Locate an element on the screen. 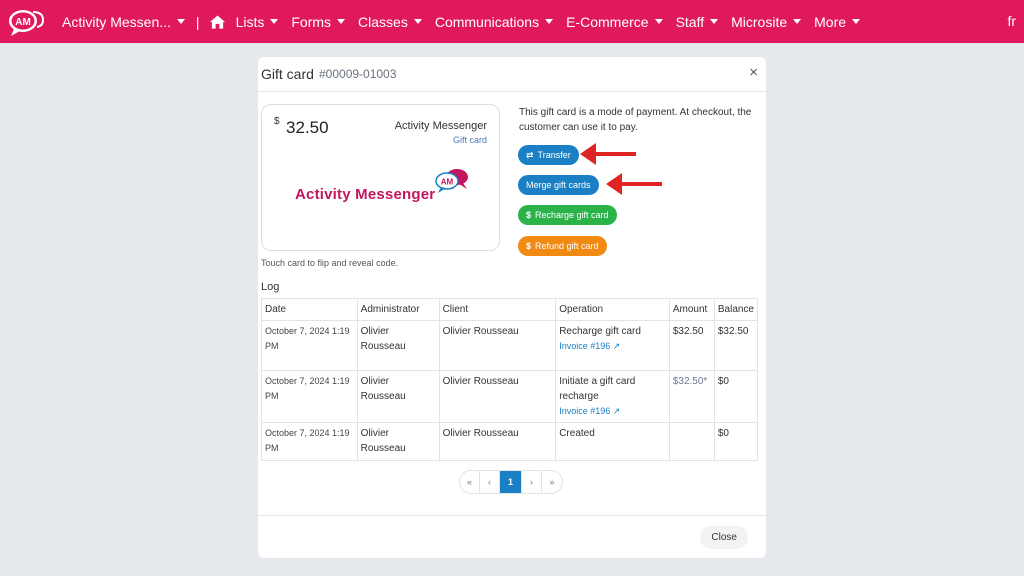  operation-text: Recharge gift card is located at coordinates (600, 331).